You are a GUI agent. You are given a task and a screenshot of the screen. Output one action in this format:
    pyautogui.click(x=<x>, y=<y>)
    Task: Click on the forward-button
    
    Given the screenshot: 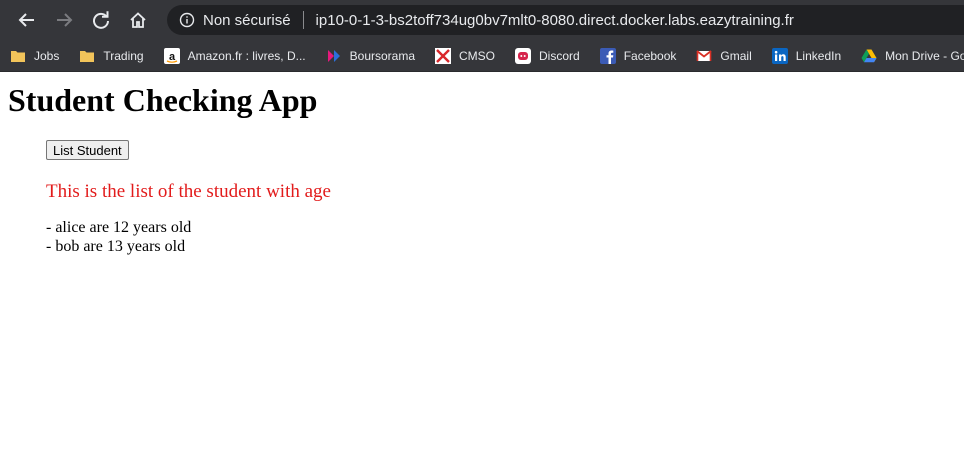 What is the action you would take?
    pyautogui.click(x=64, y=20)
    